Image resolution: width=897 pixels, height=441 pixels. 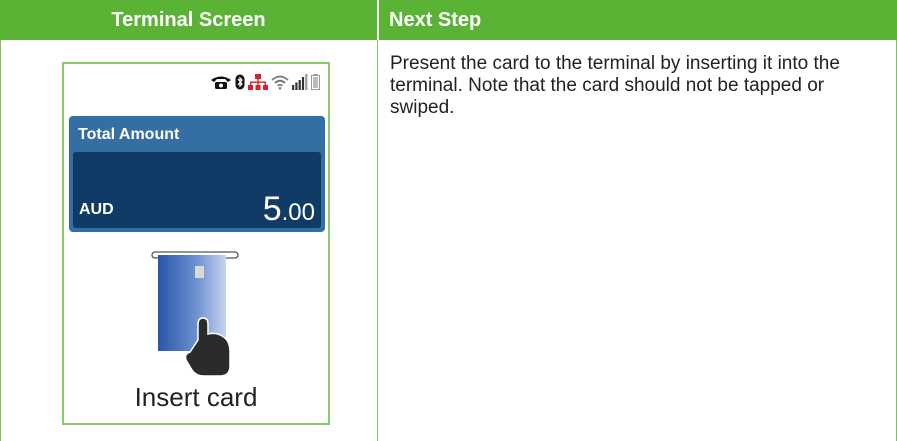 I want to click on bluetooth-icon, so click(x=240, y=84).